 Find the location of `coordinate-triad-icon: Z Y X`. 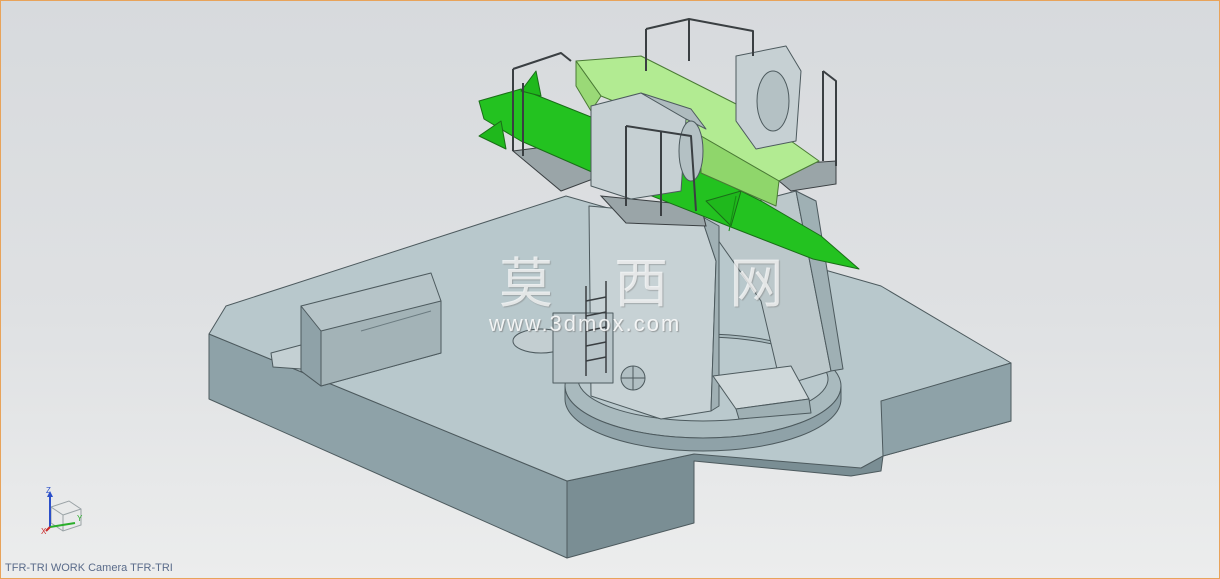

coordinate-triad-icon: Z Y X is located at coordinates (62, 510).